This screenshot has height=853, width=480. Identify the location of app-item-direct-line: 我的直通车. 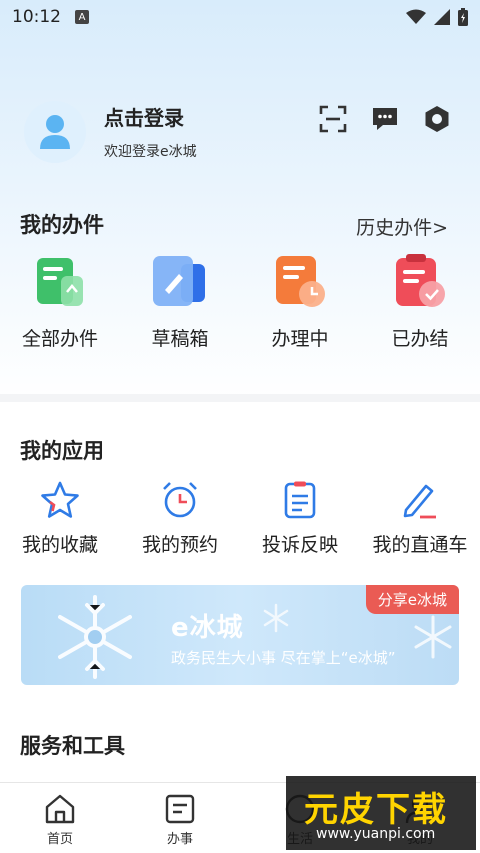
(420, 518).